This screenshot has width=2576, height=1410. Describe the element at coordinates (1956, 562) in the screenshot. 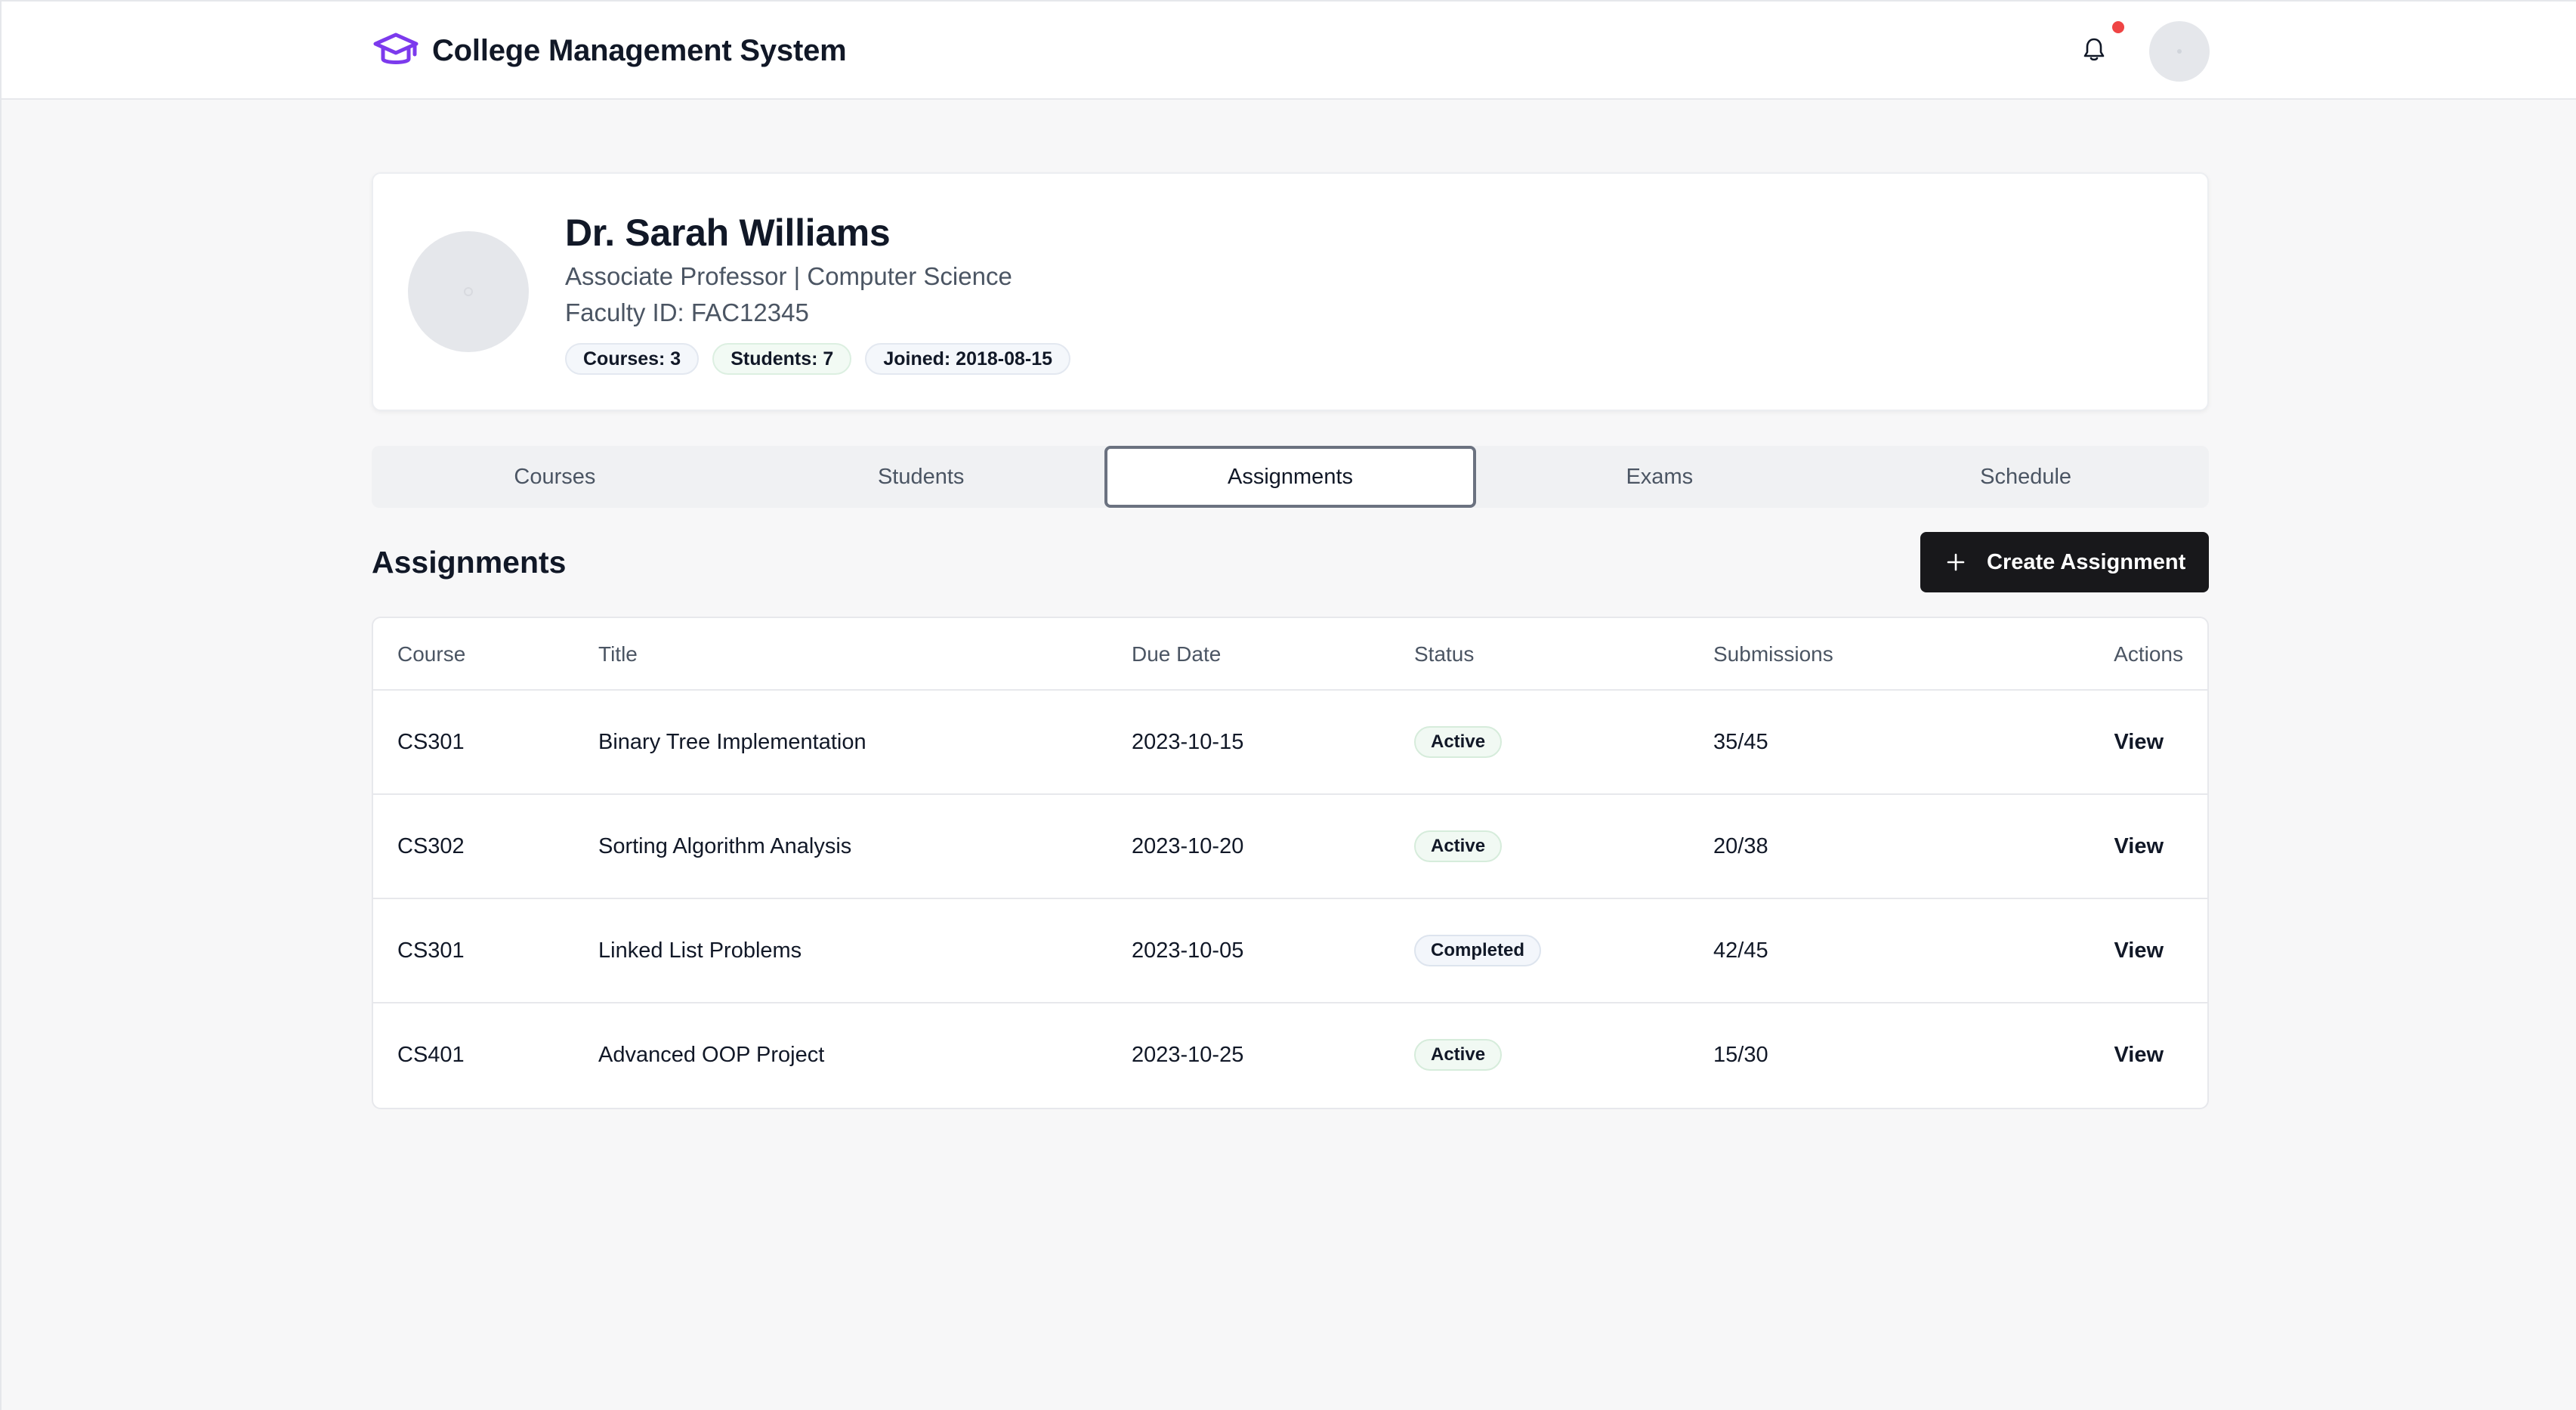

I see `plus-icon` at that location.